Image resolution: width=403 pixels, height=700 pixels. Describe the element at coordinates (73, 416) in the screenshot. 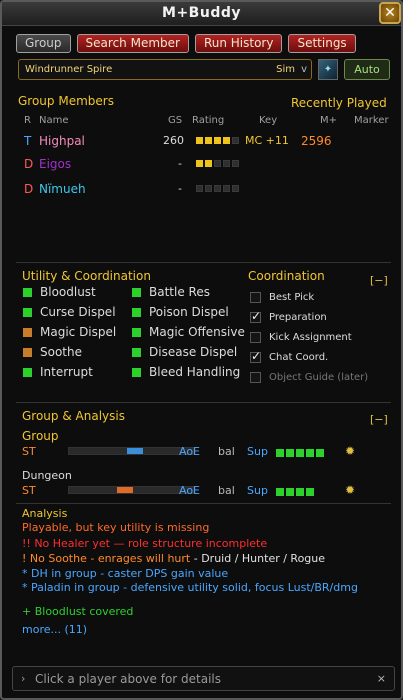

I see `group-analysis-title: Group & Analysis` at that location.